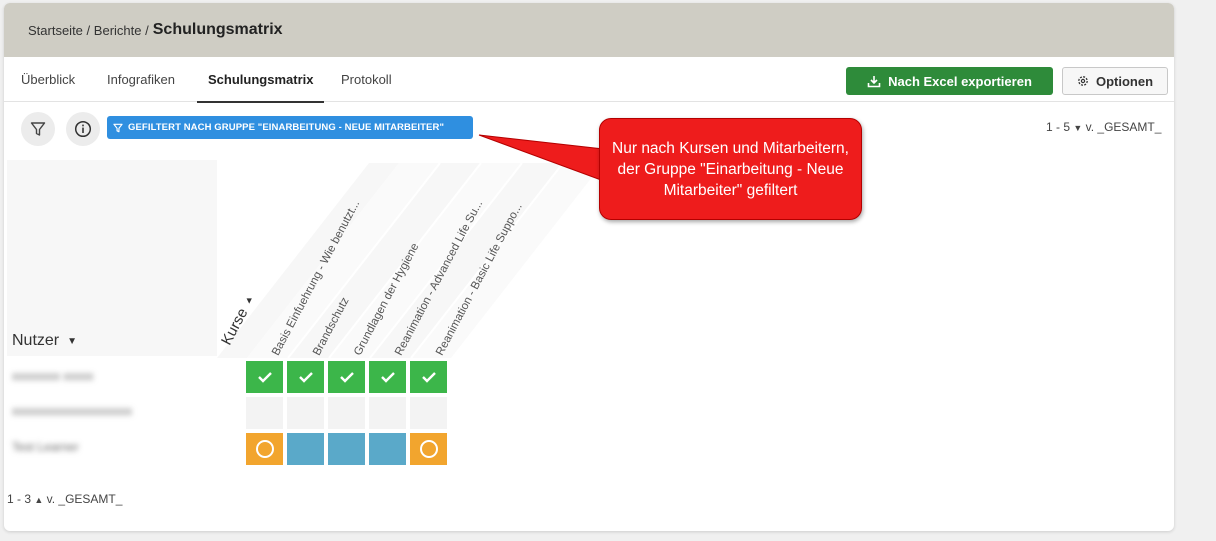  What do you see at coordinates (45, 447) in the screenshot?
I see `user-name-3: Test Learner` at bounding box center [45, 447].